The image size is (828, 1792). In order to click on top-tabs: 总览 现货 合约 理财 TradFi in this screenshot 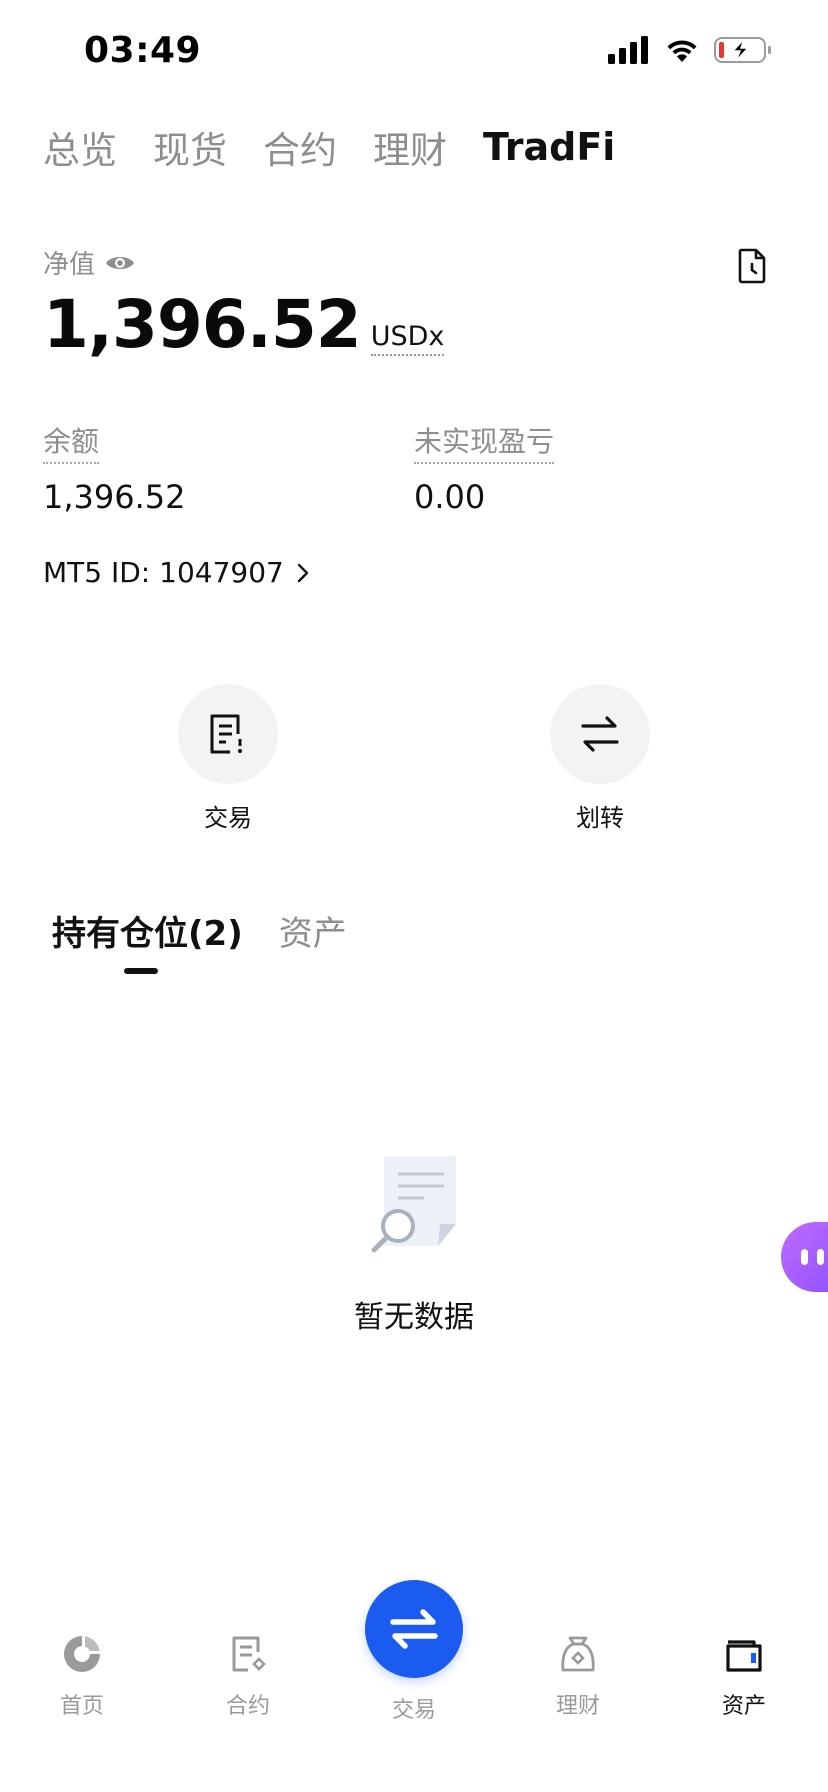, I will do `click(329, 147)`.